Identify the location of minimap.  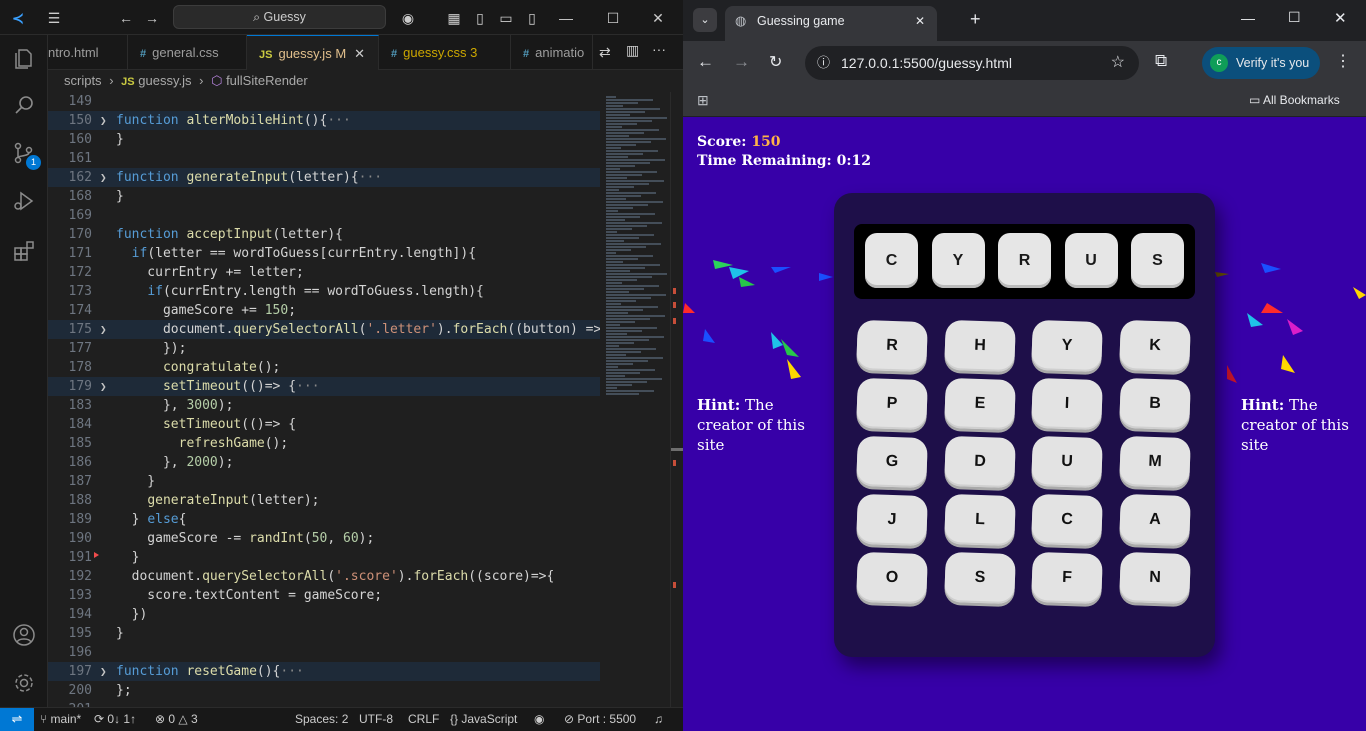
(635, 399).